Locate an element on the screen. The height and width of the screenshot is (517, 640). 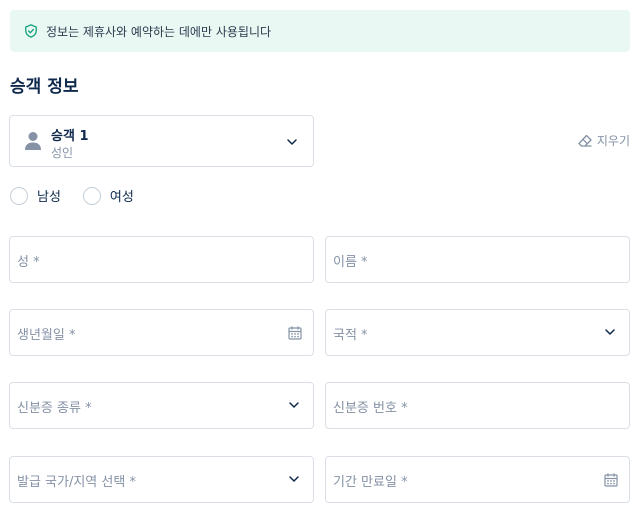
gender-group: 남성 여성 is located at coordinates (83, 195).